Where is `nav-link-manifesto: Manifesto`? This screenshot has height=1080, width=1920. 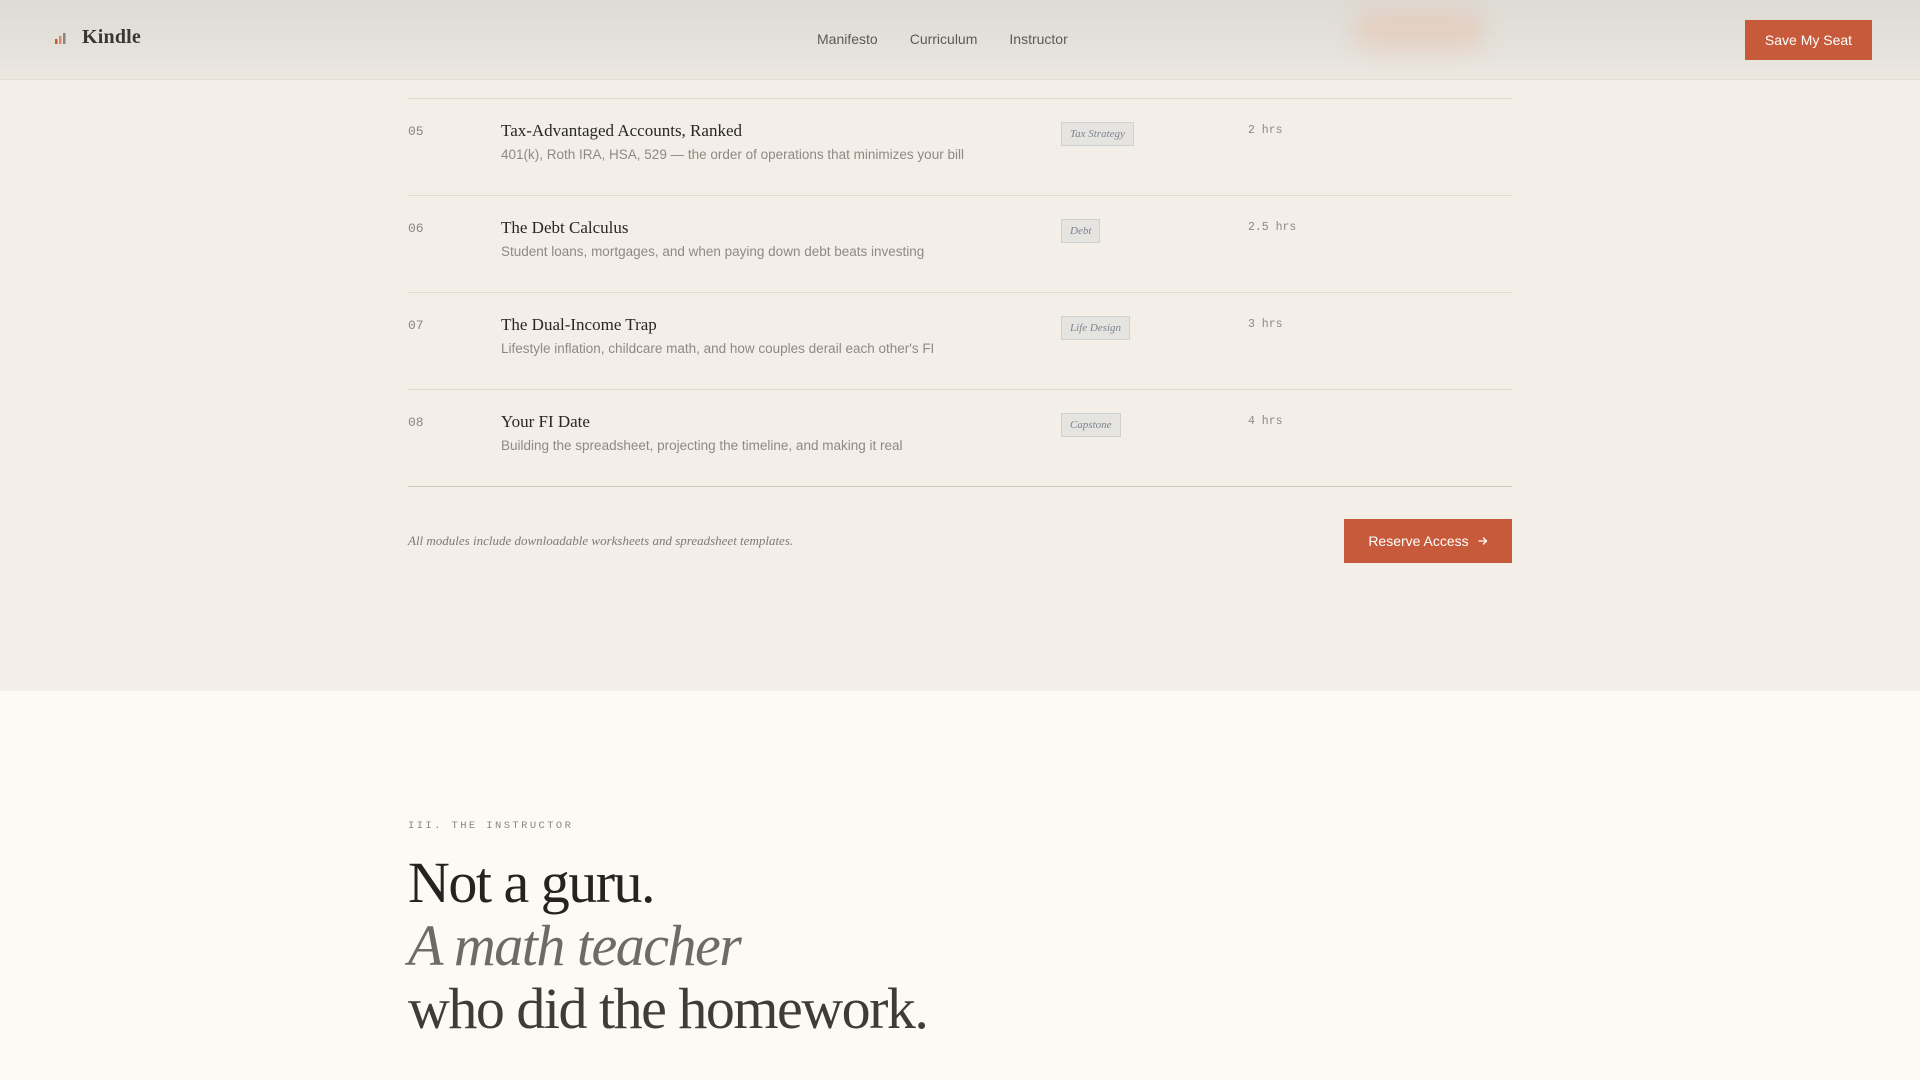
nav-link-manifesto: Manifesto is located at coordinates (847, 39).